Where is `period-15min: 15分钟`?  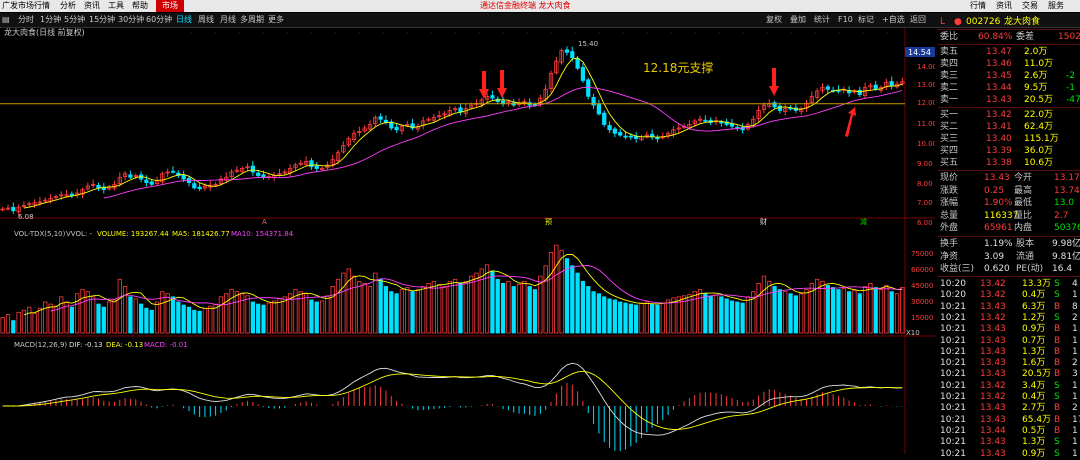
period-15min: 15分钟 is located at coordinates (102, 20).